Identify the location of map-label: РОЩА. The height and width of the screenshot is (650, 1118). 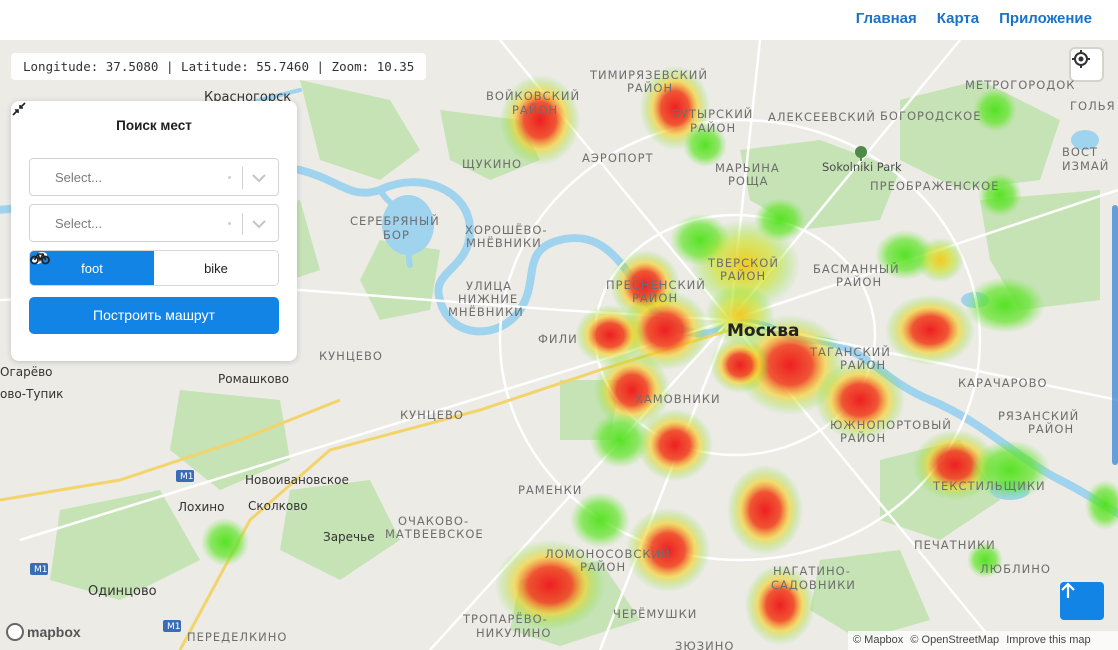
(748, 181).